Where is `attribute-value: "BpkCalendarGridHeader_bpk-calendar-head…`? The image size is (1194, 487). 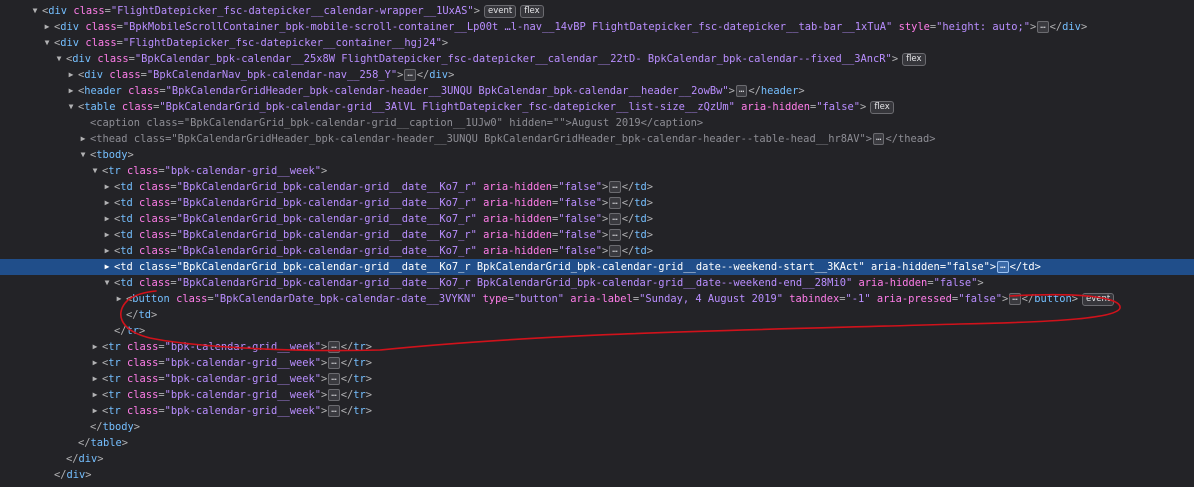
attribute-value: "BpkCalendarGridHeader_bpk-calendar-head… is located at coordinates (447, 91).